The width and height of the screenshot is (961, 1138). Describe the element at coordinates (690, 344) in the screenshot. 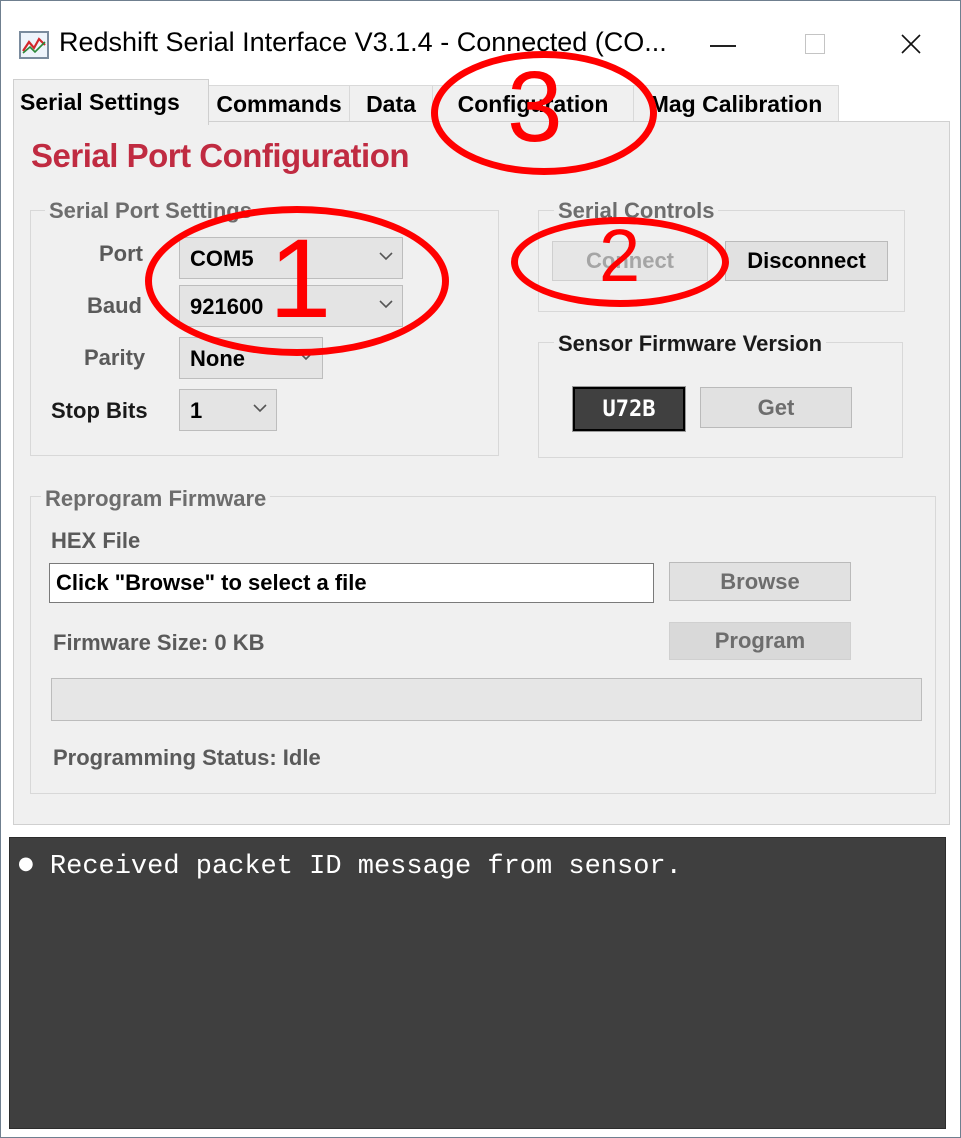

I see `sensor-firmware-label: Sensor Firmware Version` at that location.